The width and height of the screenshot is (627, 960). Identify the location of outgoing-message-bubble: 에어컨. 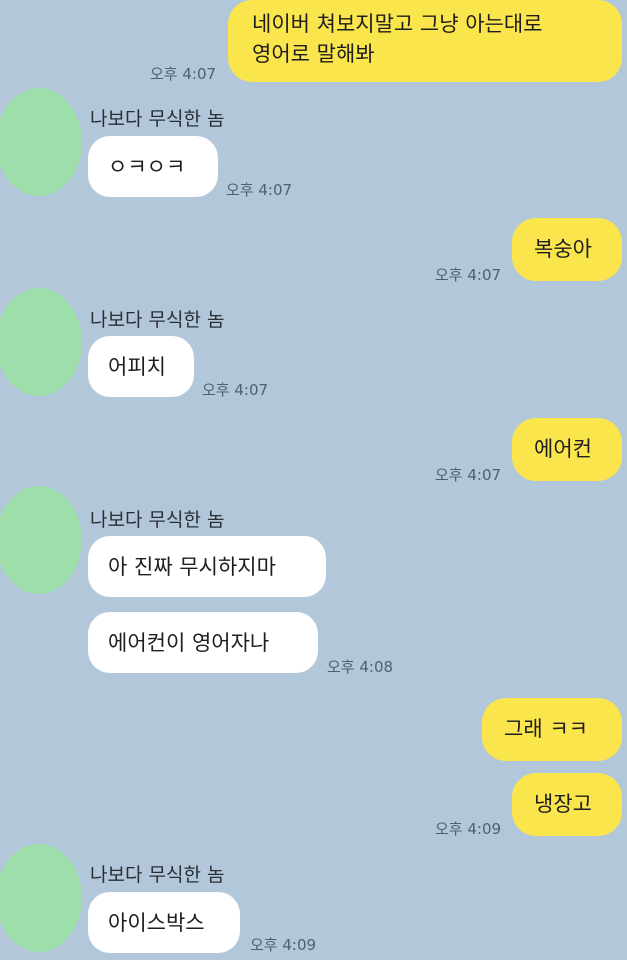
(567, 449).